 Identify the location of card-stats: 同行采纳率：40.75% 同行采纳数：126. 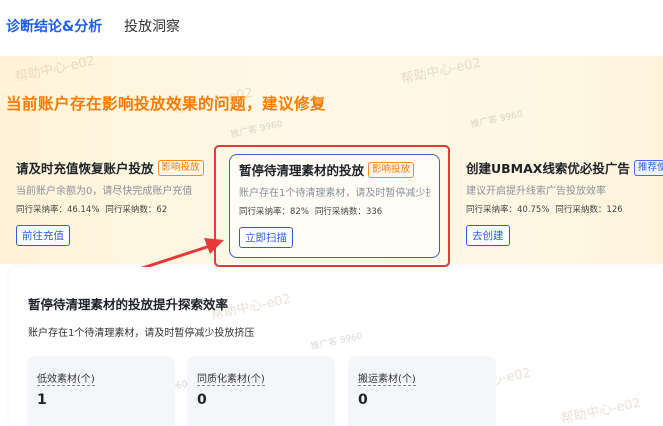
(560, 209).